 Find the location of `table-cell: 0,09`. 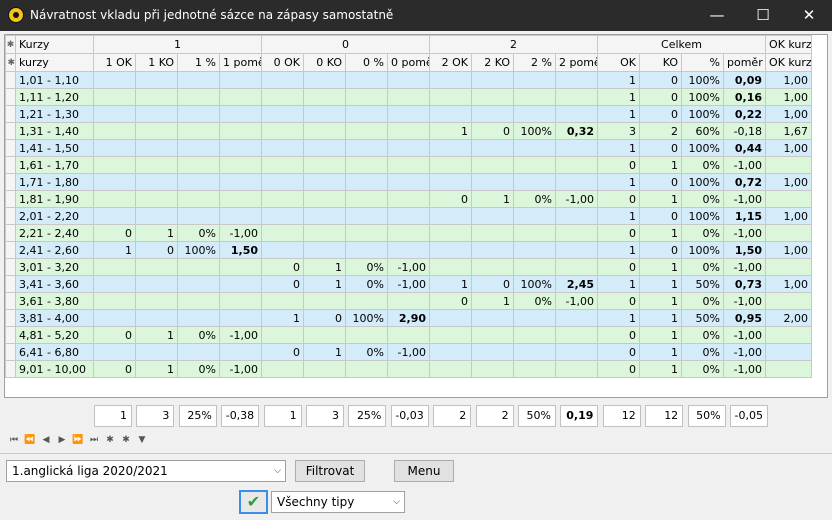

table-cell: 0,09 is located at coordinates (744, 80).